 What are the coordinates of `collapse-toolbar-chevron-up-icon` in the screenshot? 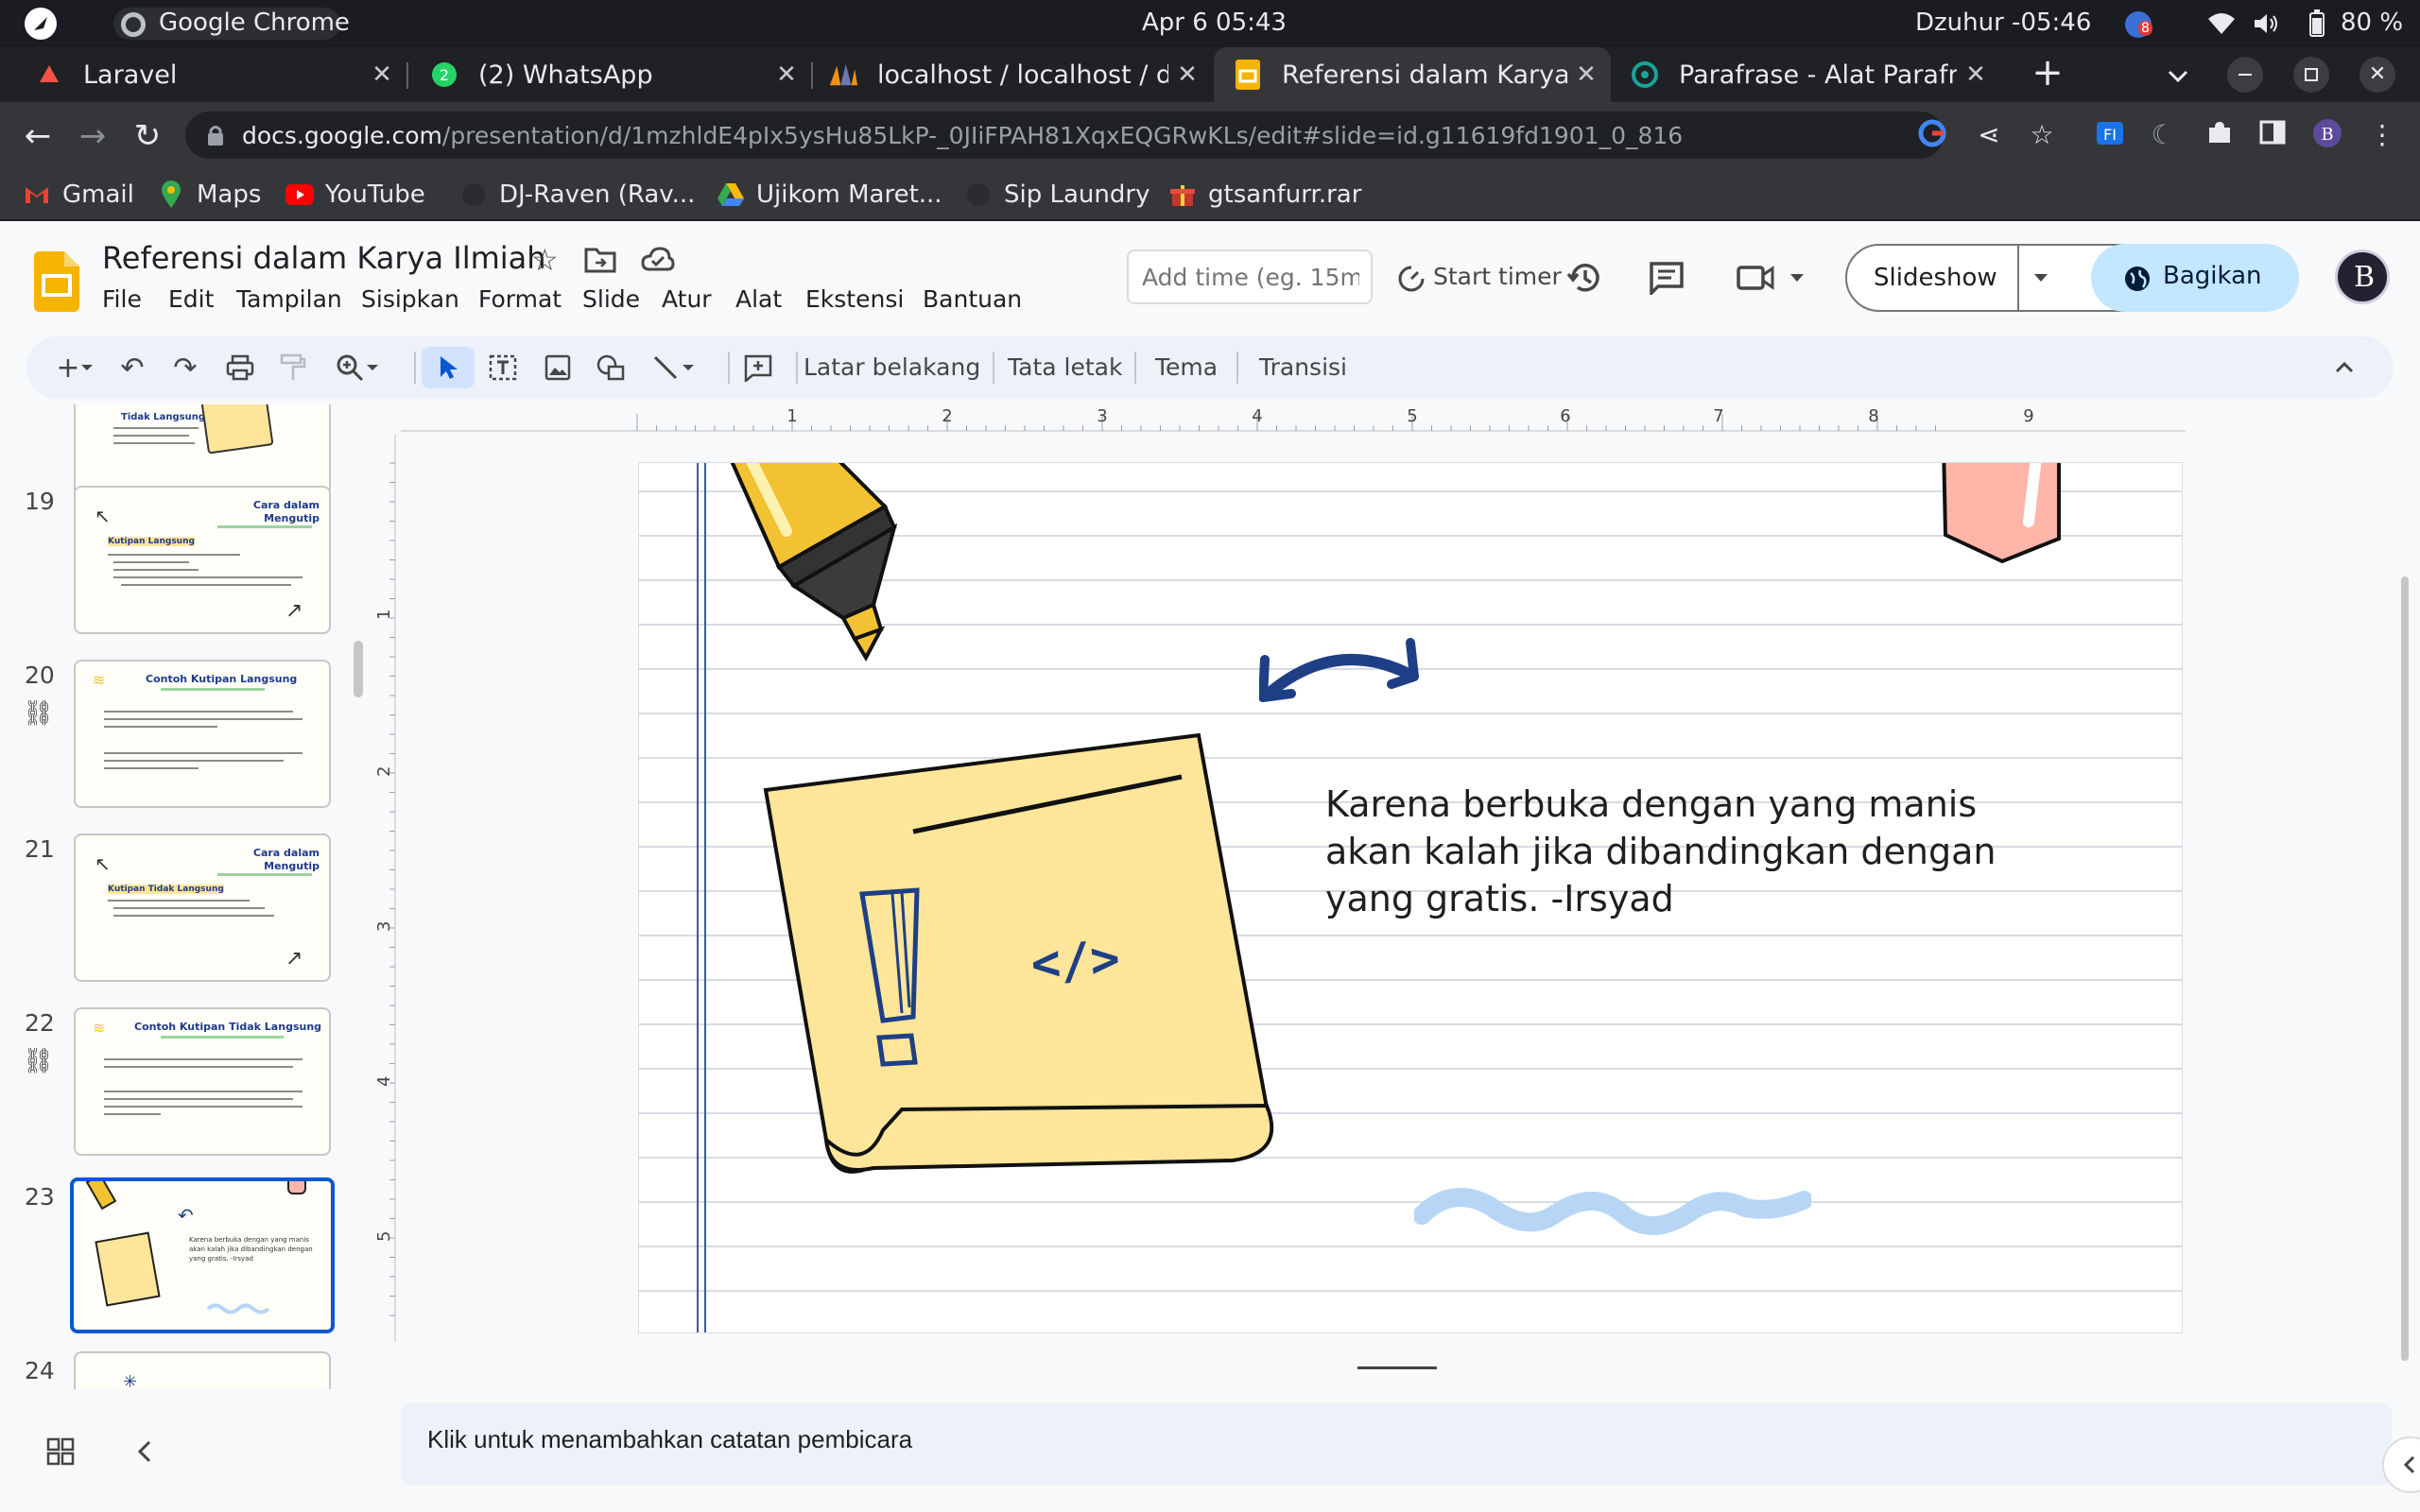 It's located at (2345, 367).